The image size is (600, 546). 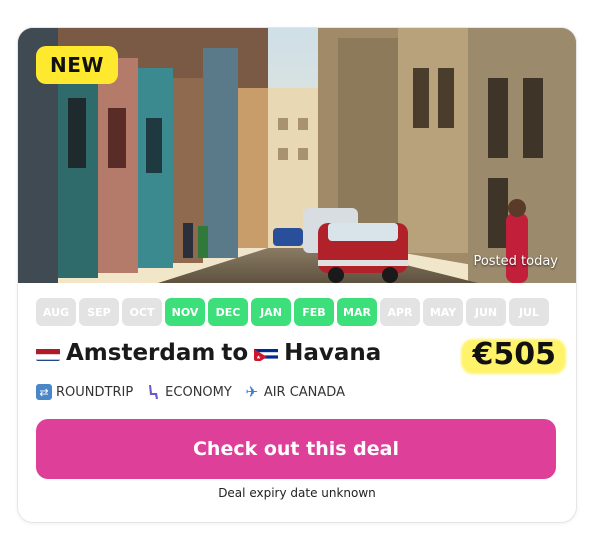 I want to click on cabin-label: ECONOMY, so click(x=198, y=392).